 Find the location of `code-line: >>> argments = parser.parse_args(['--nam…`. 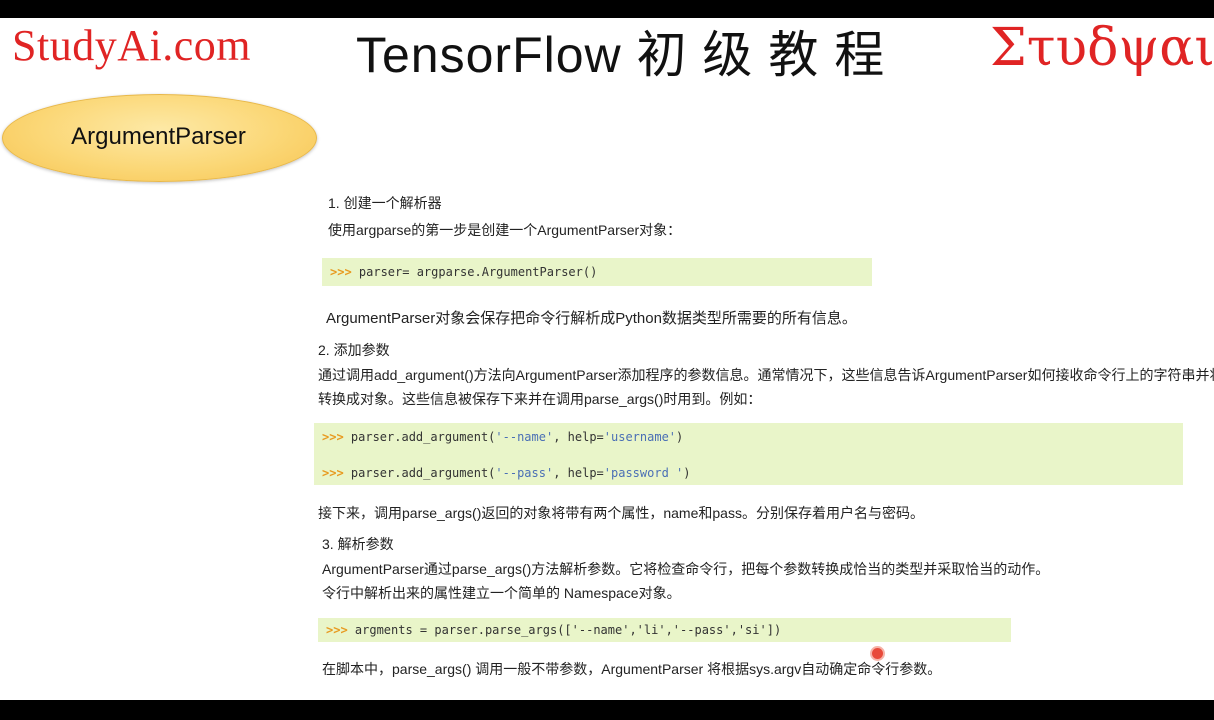

code-line: >>> argments = parser.parse_args(['--nam… is located at coordinates (553, 630).